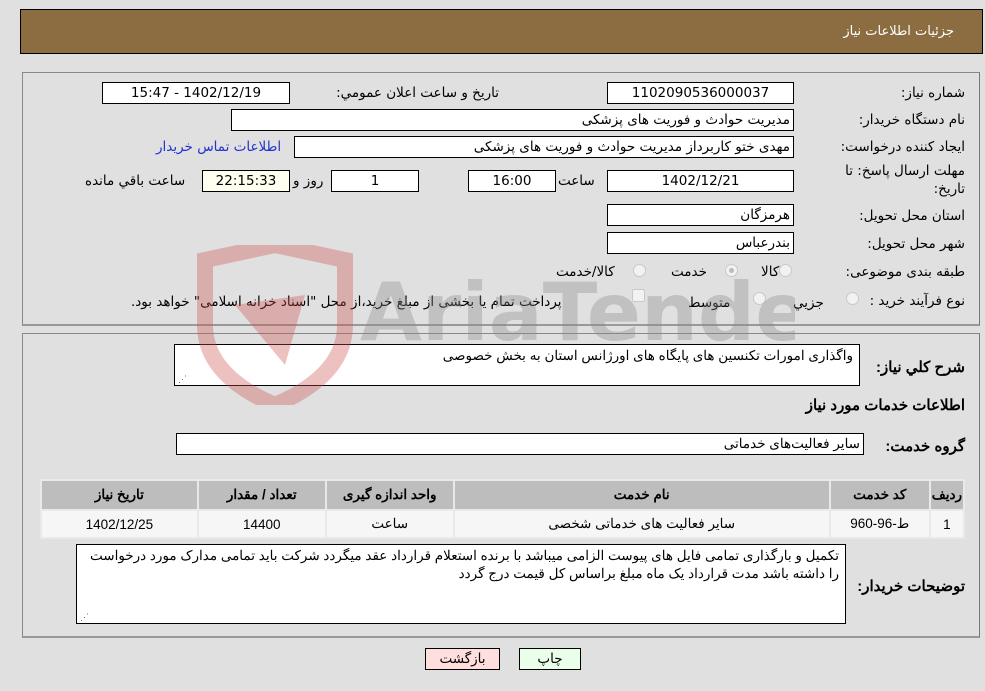 This screenshot has width=985, height=691. Describe the element at coordinates (911, 120) in the screenshot. I see `buyer-org-label: نام دستگاه خریدار:` at that location.